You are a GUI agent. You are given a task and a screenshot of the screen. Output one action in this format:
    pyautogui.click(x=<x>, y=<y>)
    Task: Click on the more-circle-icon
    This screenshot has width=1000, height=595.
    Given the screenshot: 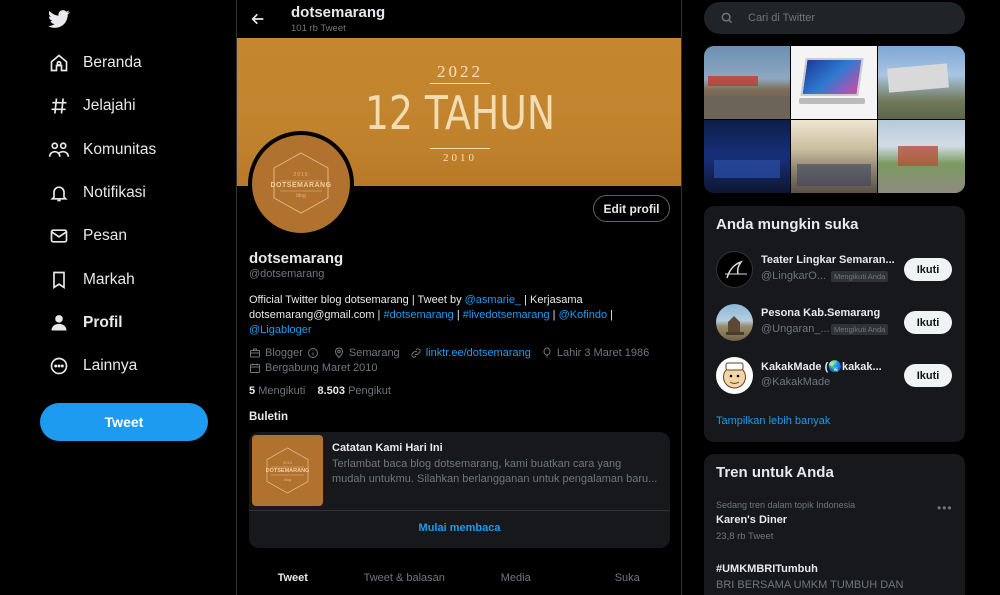 What is the action you would take?
    pyautogui.click(x=59, y=366)
    